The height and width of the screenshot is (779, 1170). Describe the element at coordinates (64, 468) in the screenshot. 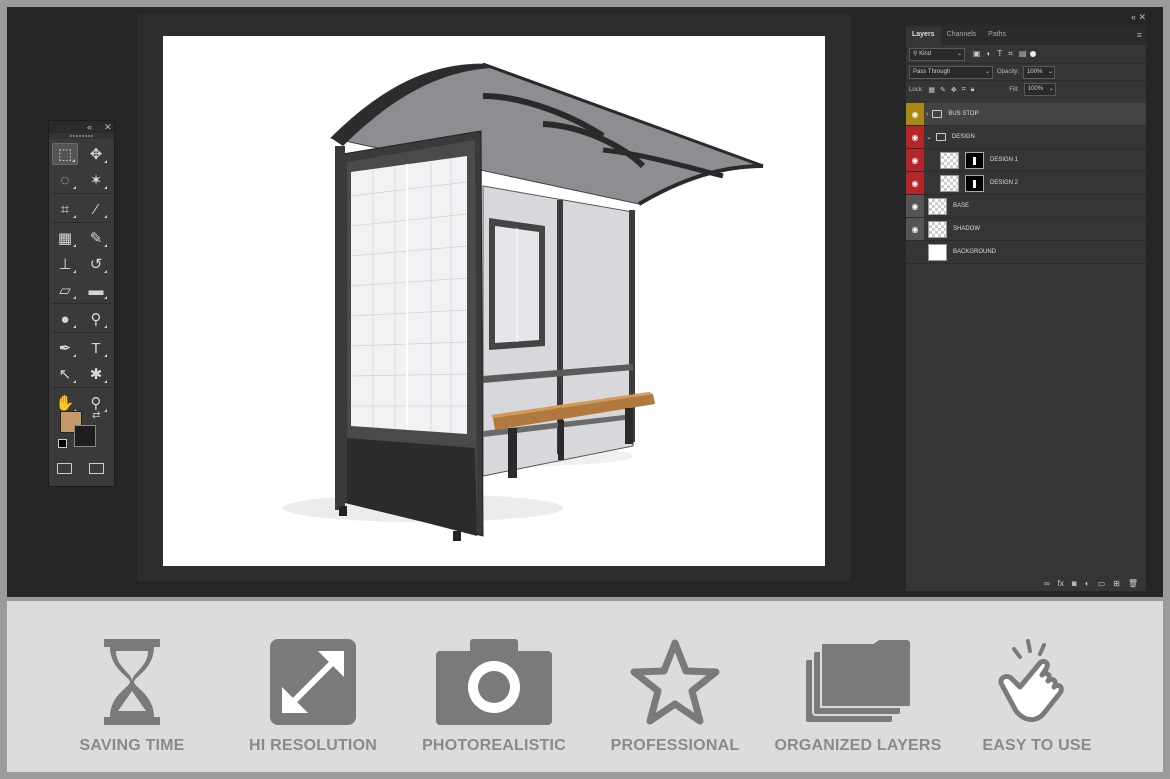

I see `quick-mask-icon` at that location.